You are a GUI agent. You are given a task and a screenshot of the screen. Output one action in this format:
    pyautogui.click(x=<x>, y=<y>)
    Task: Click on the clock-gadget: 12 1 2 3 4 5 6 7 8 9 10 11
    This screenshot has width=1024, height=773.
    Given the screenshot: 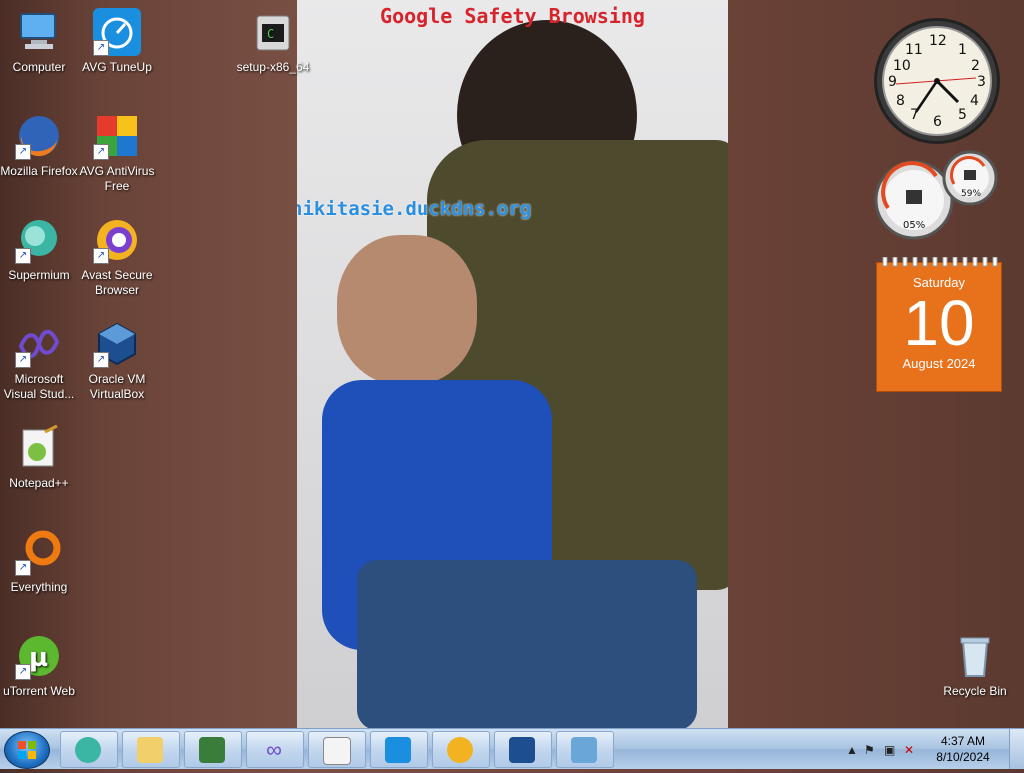 What is the action you would take?
    pyautogui.click(x=937, y=81)
    